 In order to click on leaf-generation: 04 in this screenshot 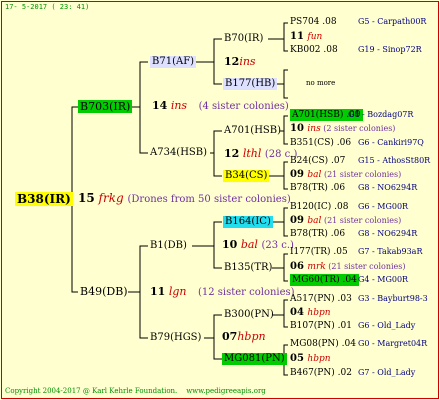, I will do `click(299, 312)`.